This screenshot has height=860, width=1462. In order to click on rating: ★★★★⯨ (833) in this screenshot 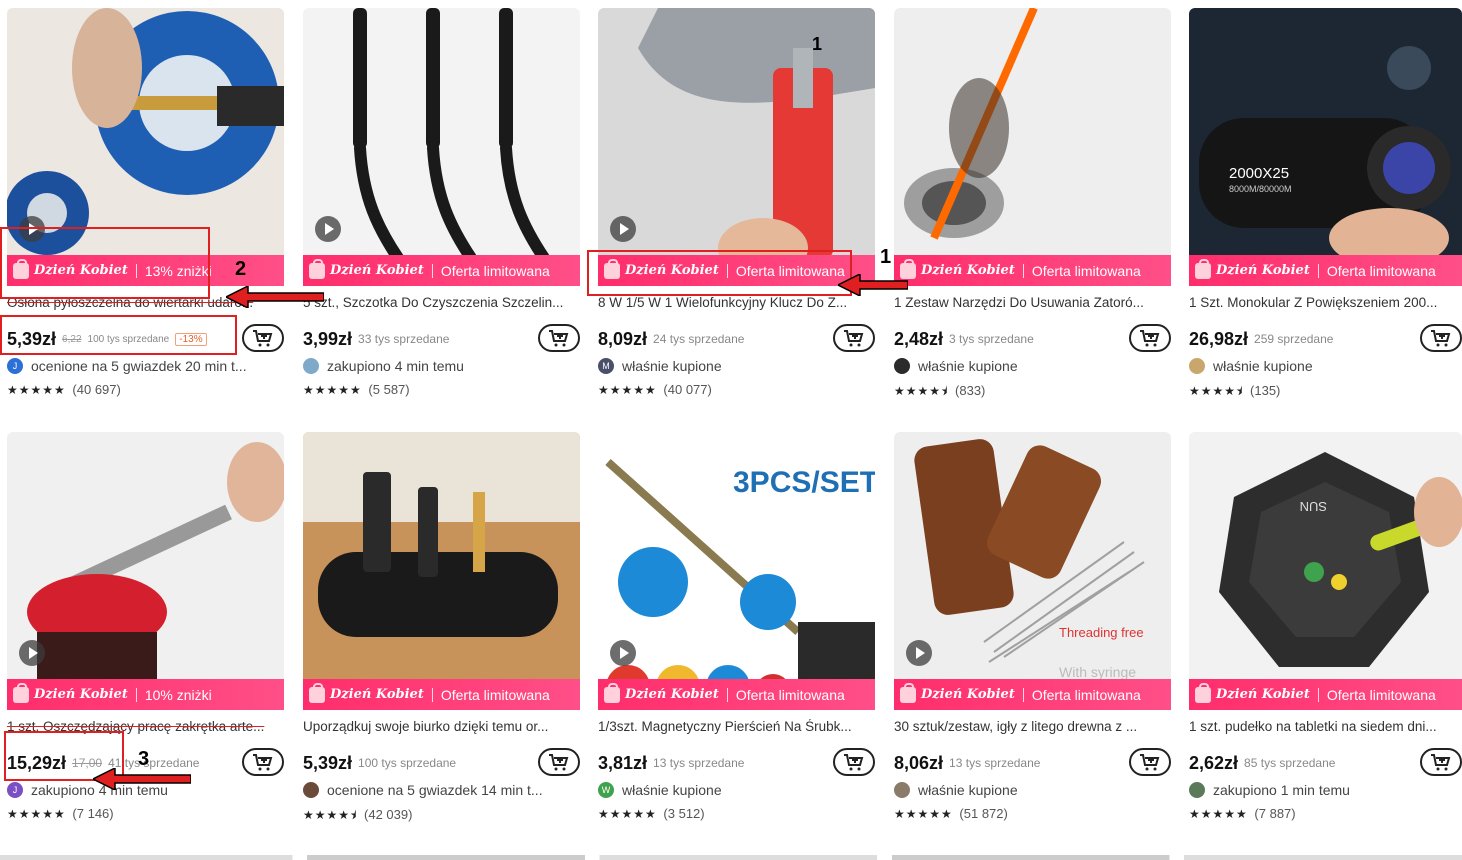, I will do `click(939, 392)`.